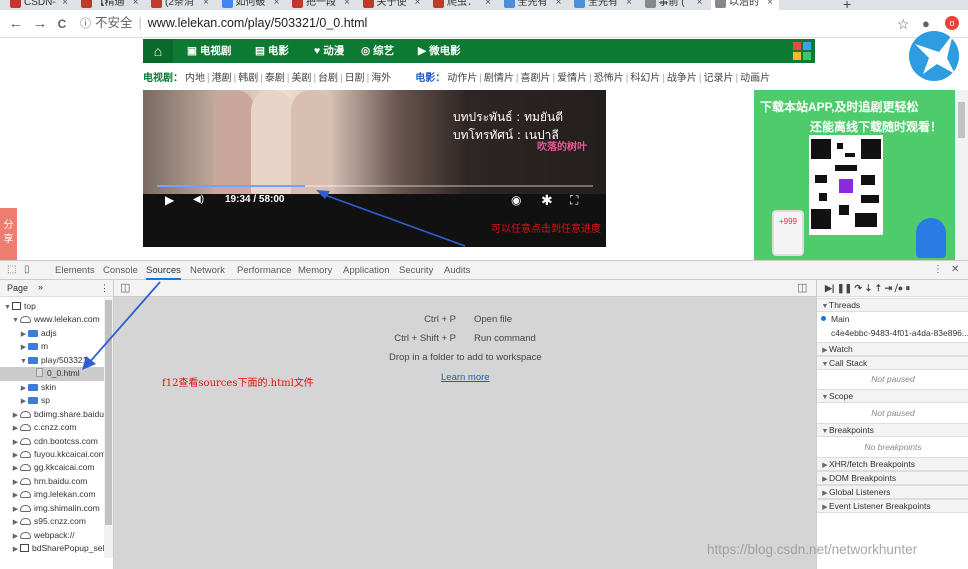  What do you see at coordinates (52, 427) in the screenshot?
I see `source-tree-item: ▶ c.cnzz.com` at bounding box center [52, 427].